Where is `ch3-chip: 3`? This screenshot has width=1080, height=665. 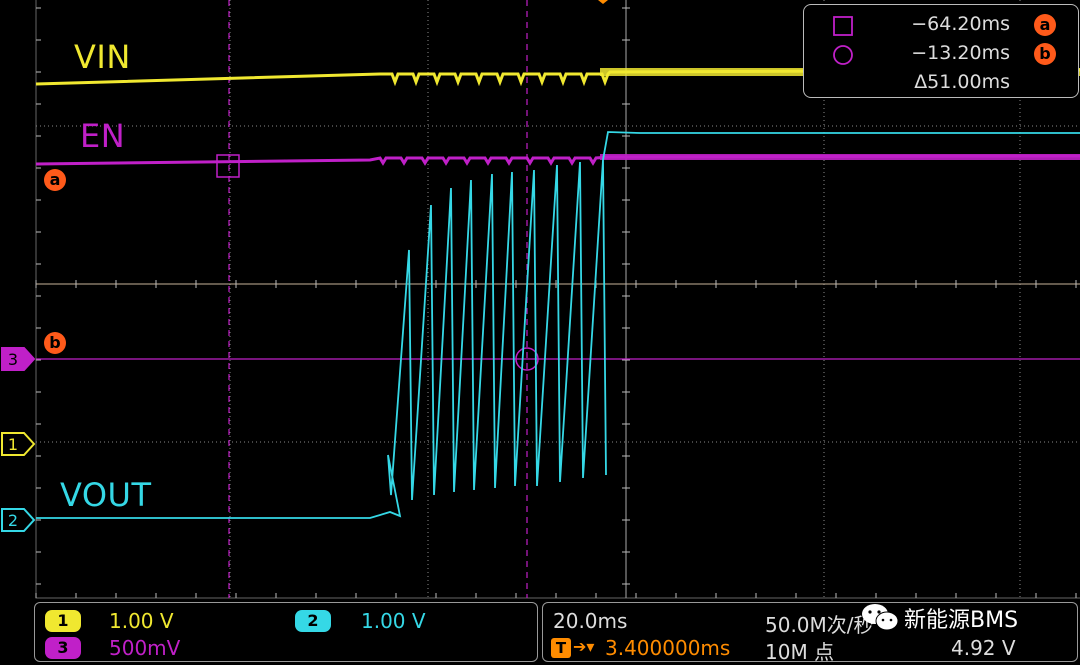
ch3-chip: 3 is located at coordinates (63, 648).